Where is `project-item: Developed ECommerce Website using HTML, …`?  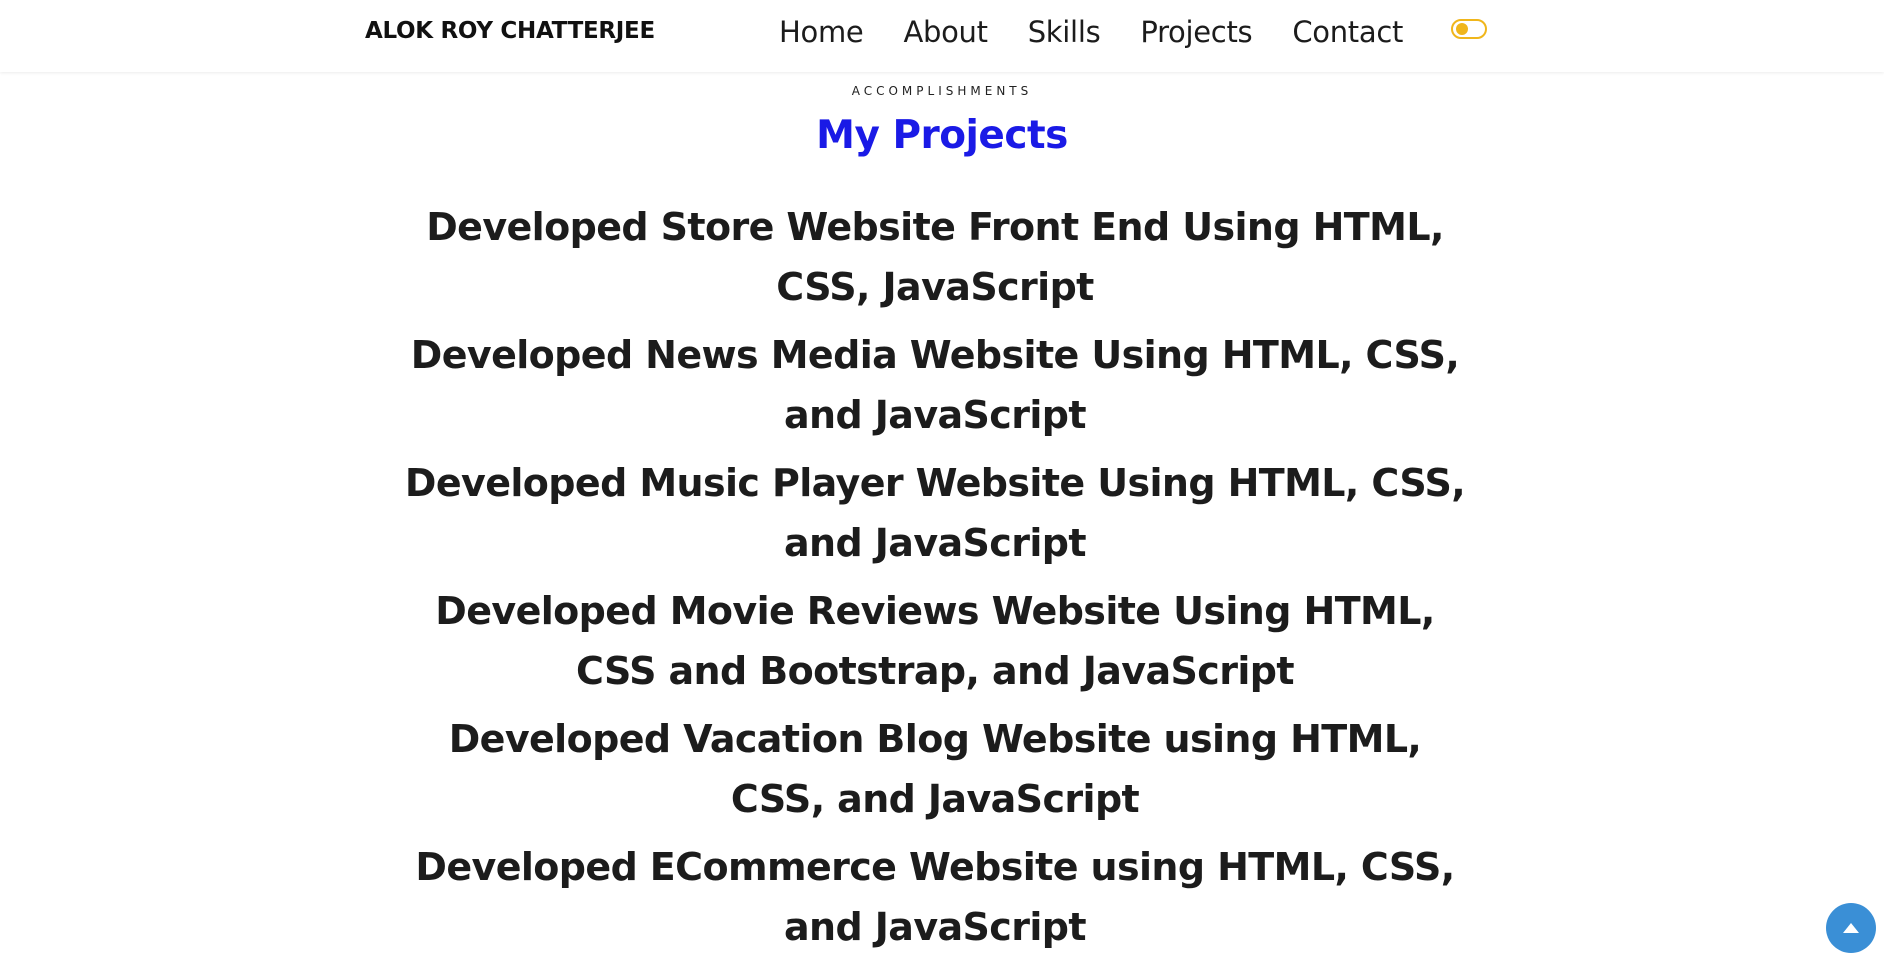
project-item: Developed ECommerce Website using HTML, … is located at coordinates (935, 897).